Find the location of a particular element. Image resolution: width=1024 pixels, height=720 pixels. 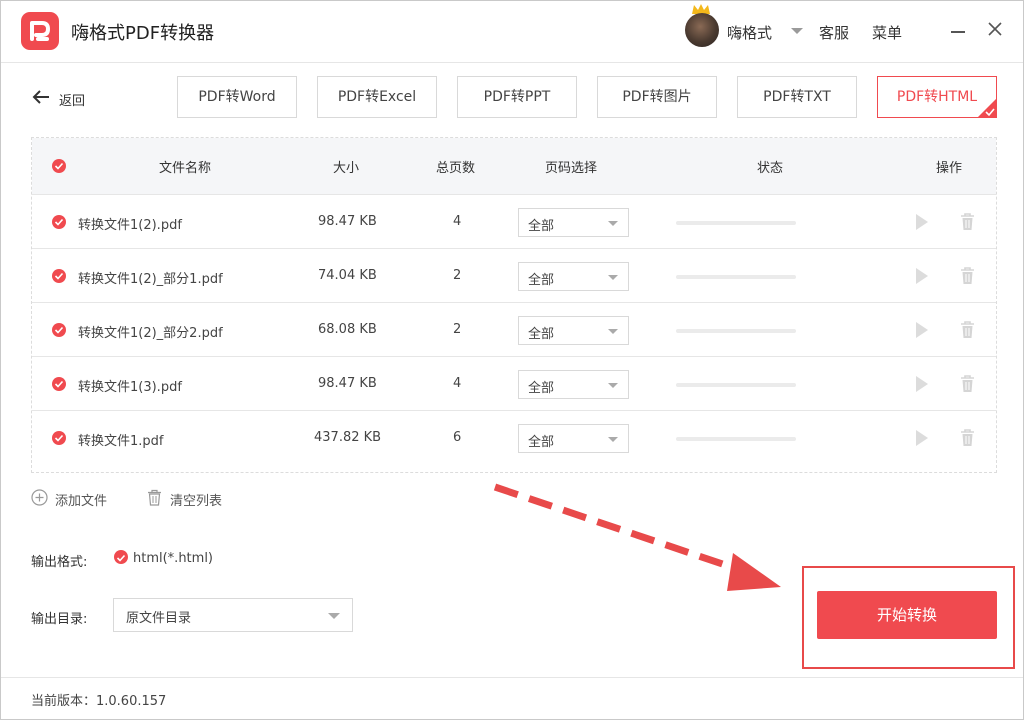

table-row: 转换文件1(2)_部分1.pdf 74.04 KB 2 全部 is located at coordinates (514, 275).